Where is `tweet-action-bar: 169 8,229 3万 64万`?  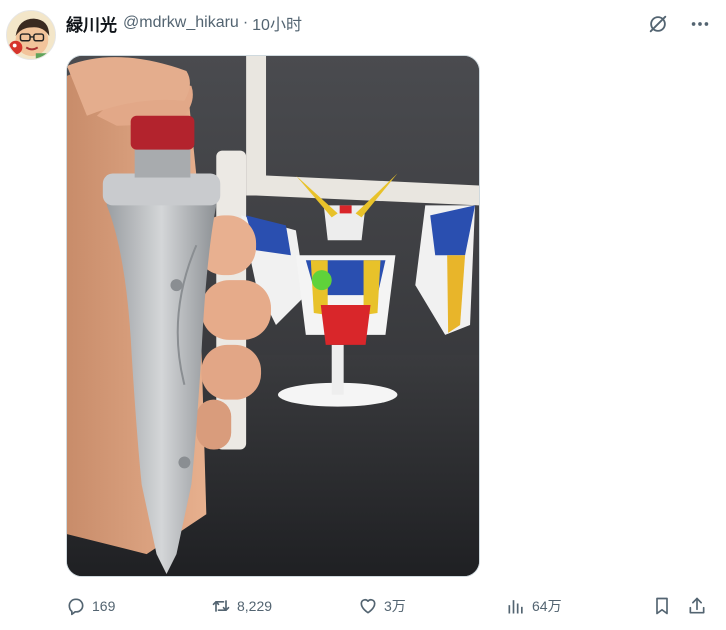
tweet-action-bar: 169 8,229 3万 64万 is located at coordinates (391, 606).